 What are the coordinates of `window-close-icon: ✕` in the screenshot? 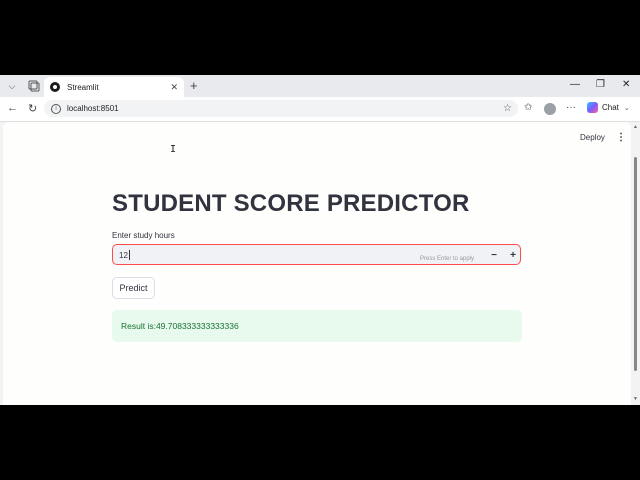 It's located at (626, 84).